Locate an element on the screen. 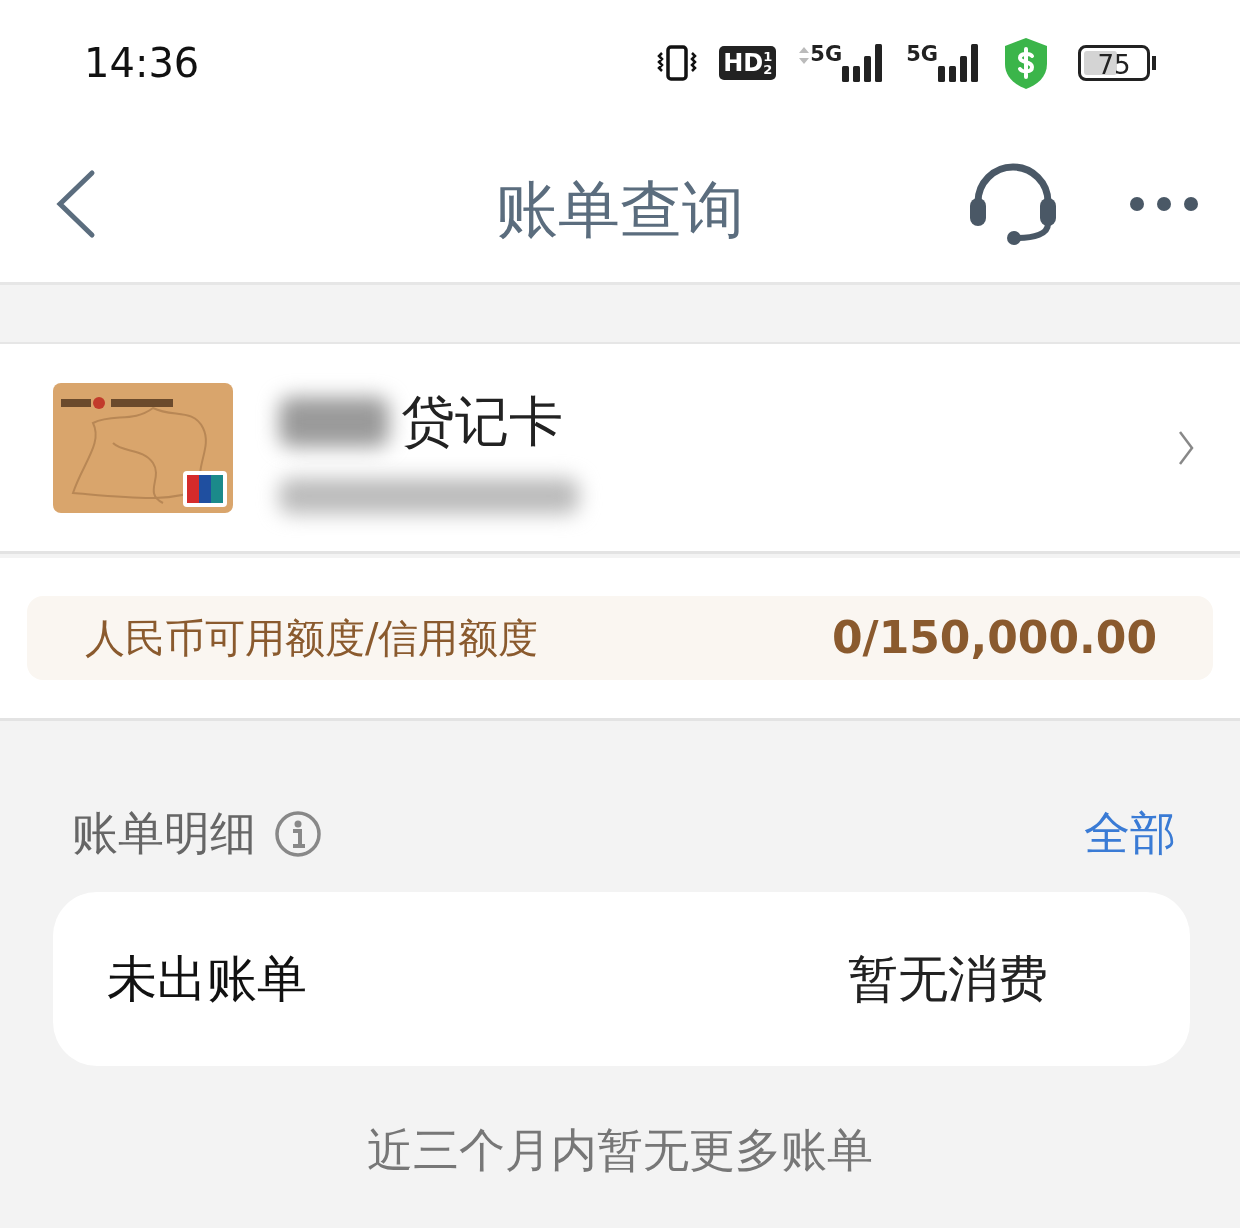 This screenshot has width=1240, height=1228. chevron-right-icon is located at coordinates (1186, 447).